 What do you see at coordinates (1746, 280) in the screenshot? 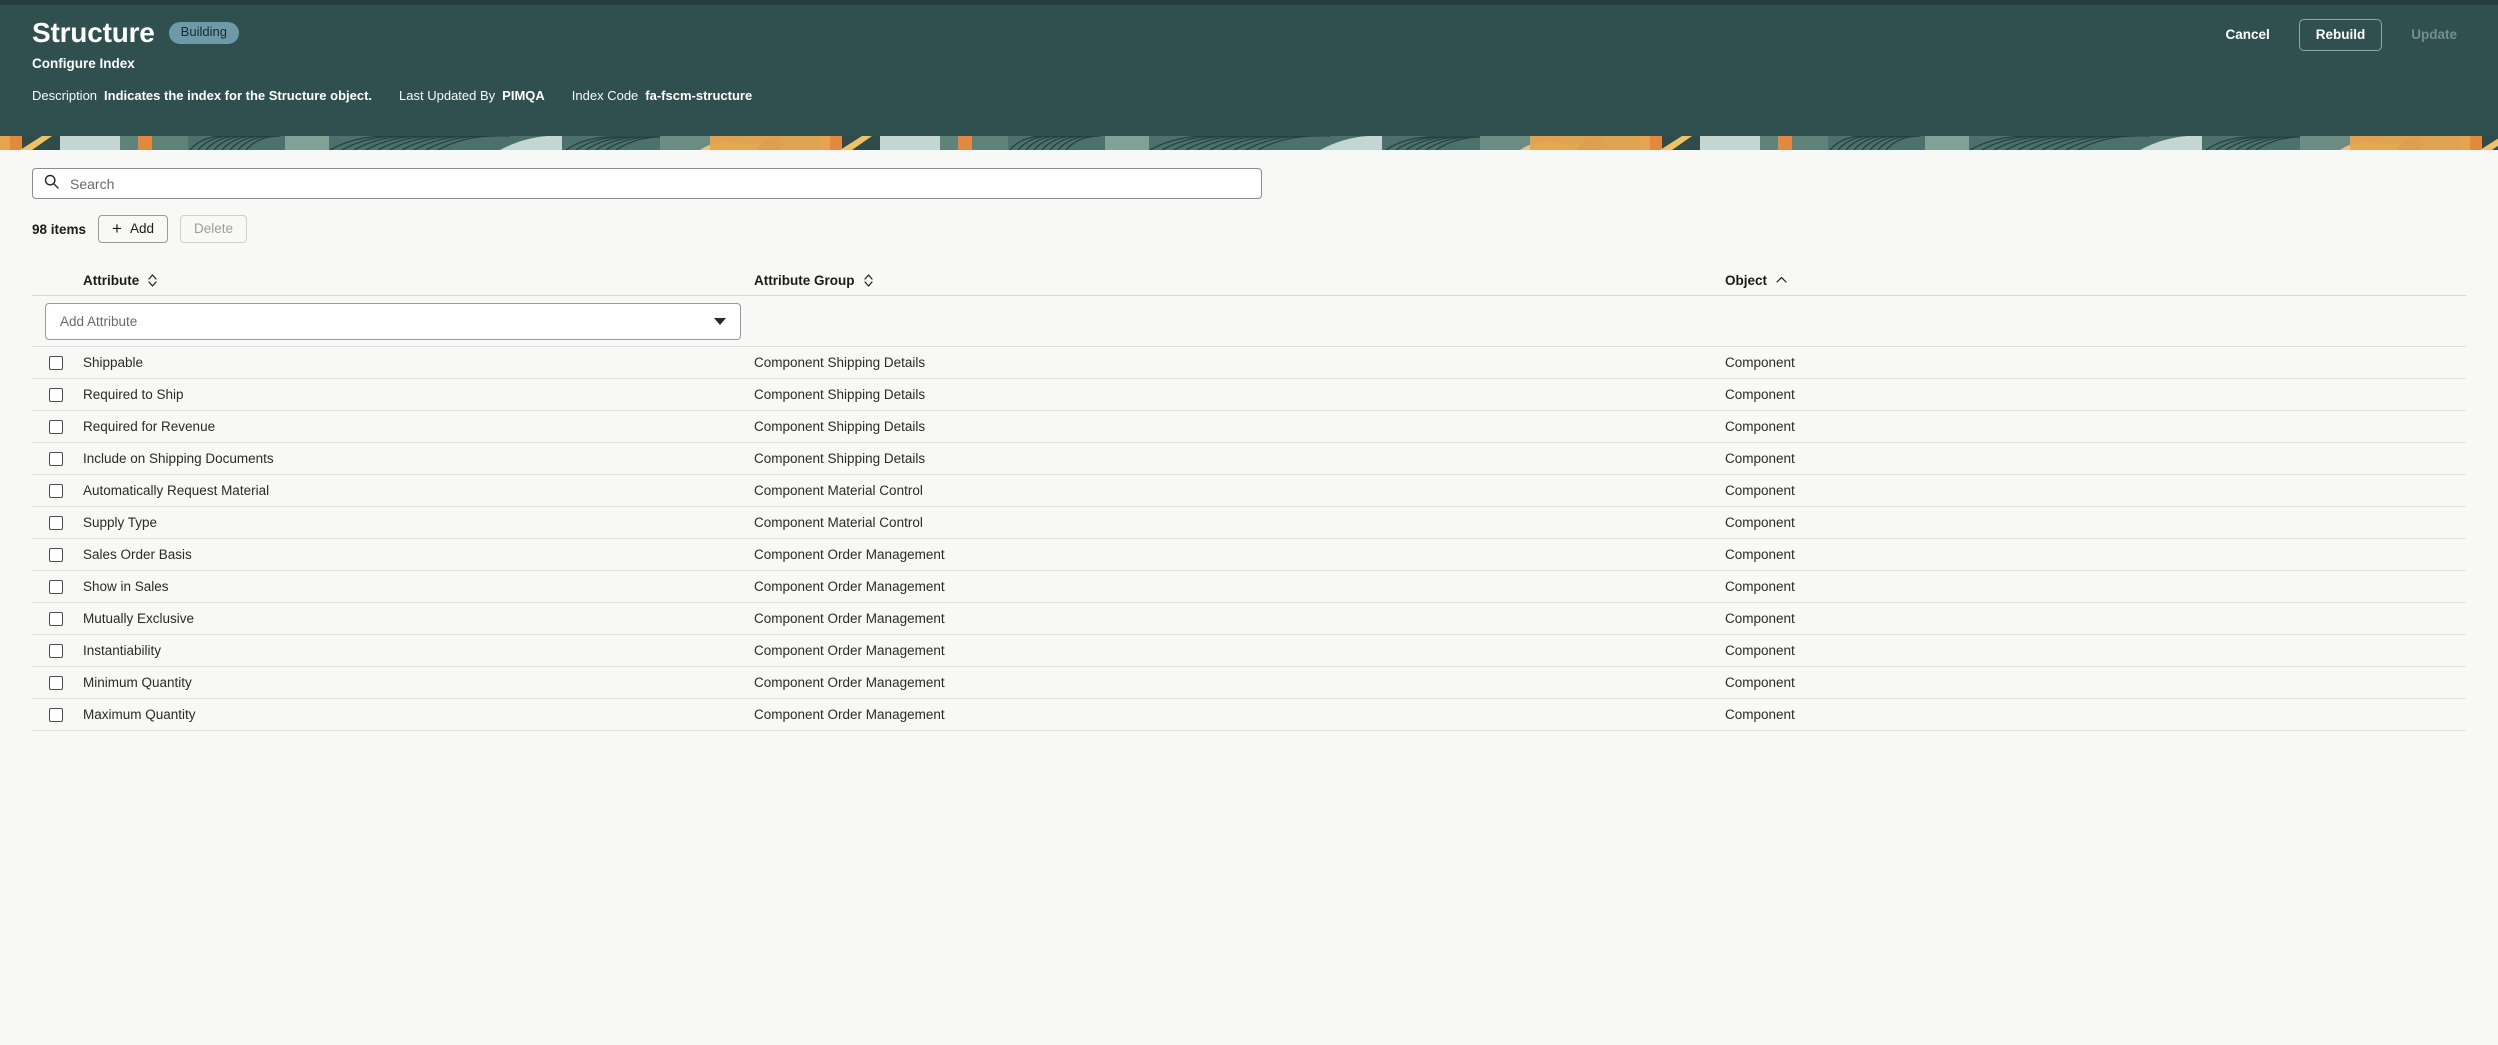
I see `column-header-object-label: Object` at bounding box center [1746, 280].